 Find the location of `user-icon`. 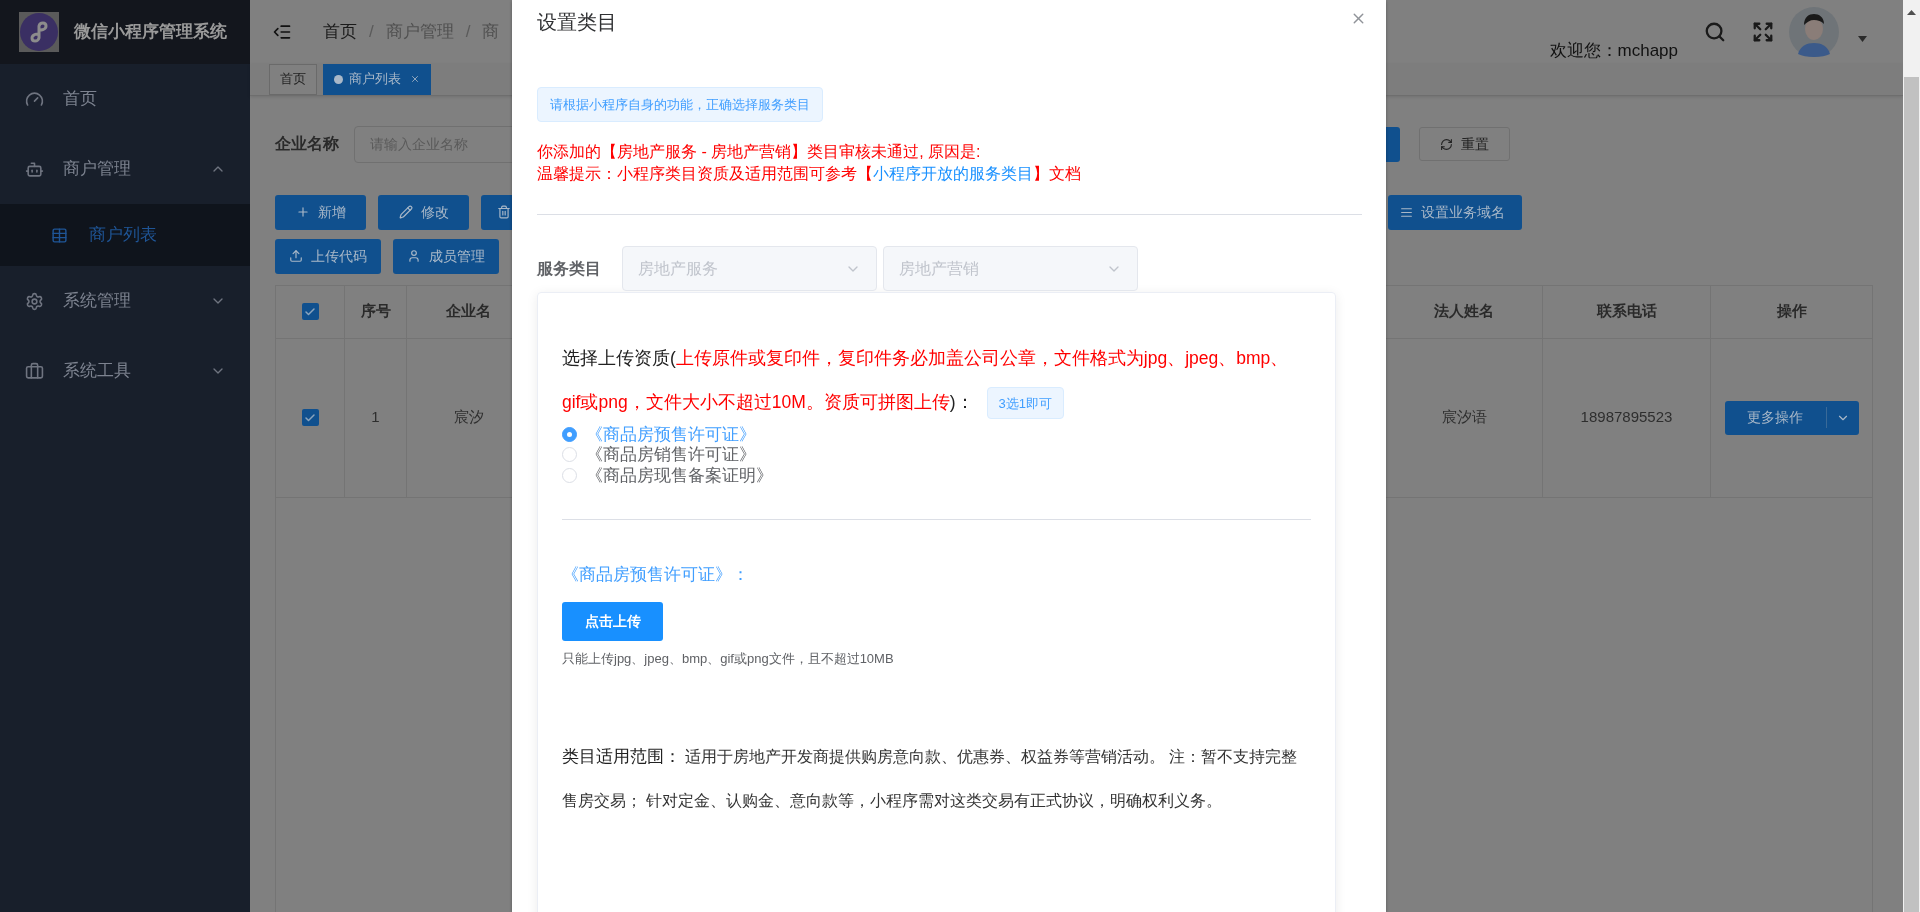

user-icon is located at coordinates (414, 256).